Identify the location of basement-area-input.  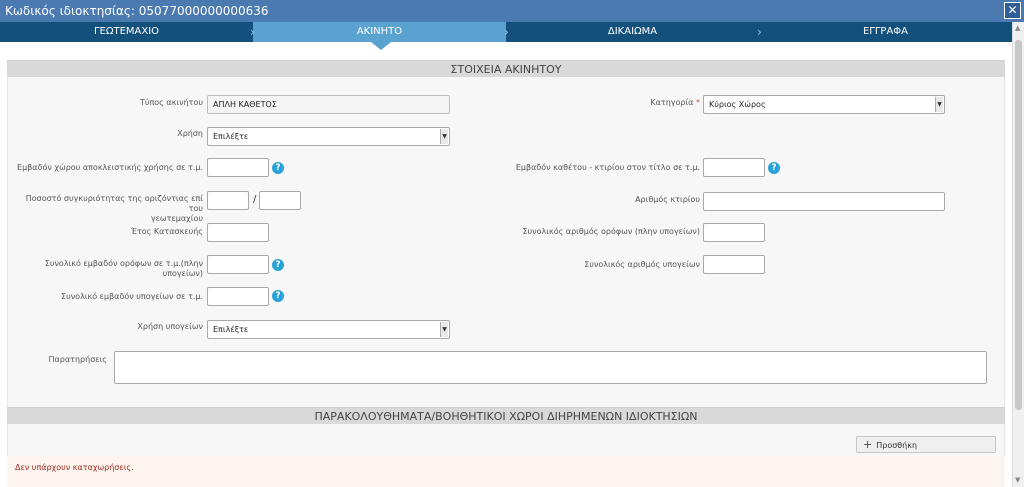
(238, 296).